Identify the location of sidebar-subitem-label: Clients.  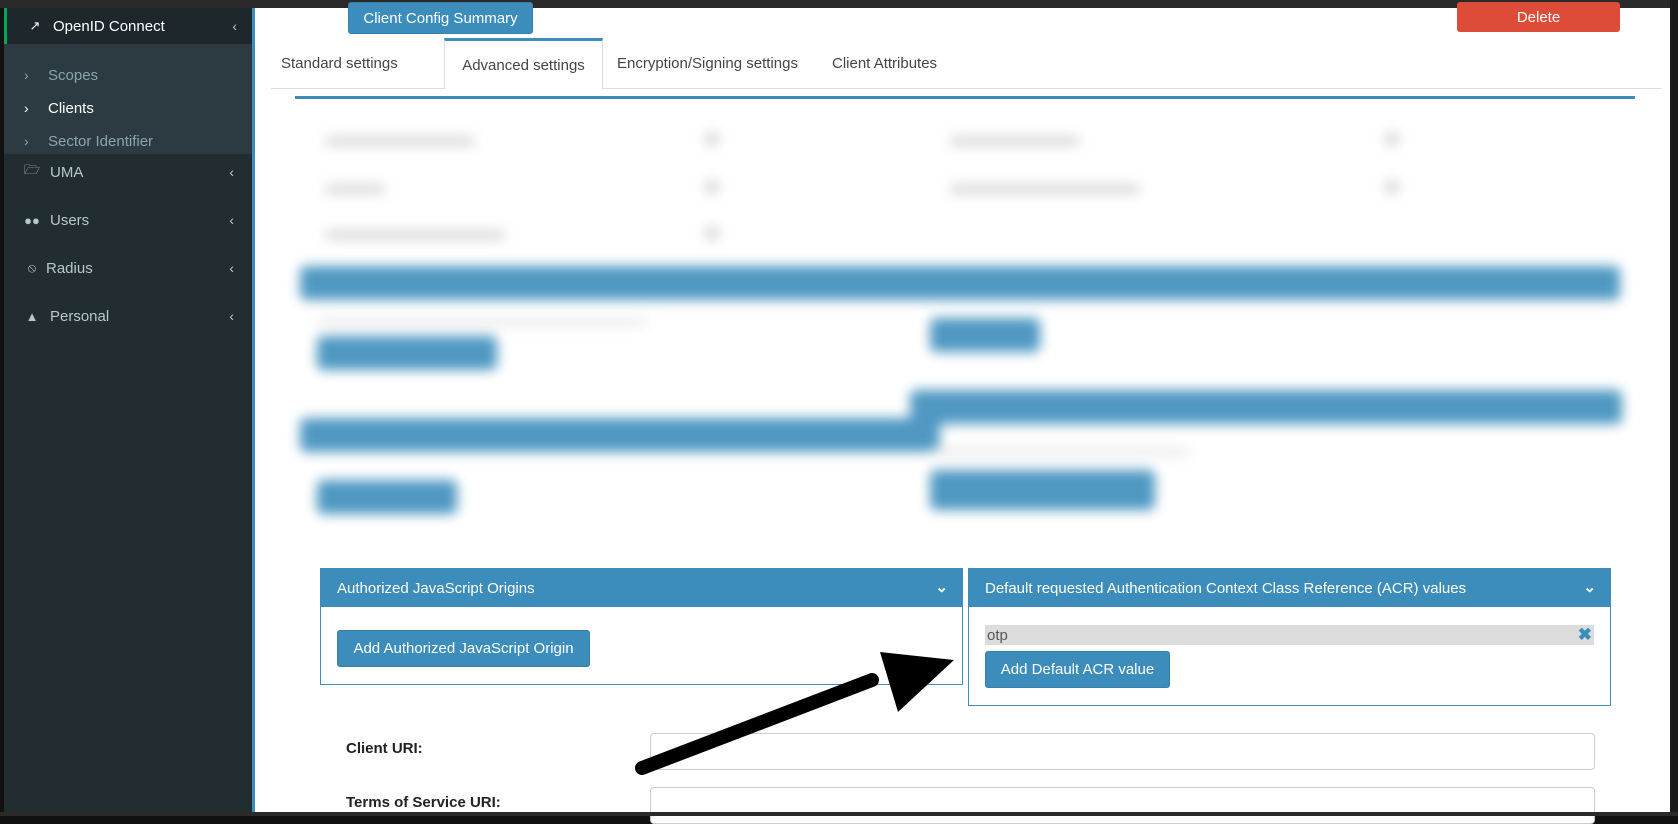
(71, 108).